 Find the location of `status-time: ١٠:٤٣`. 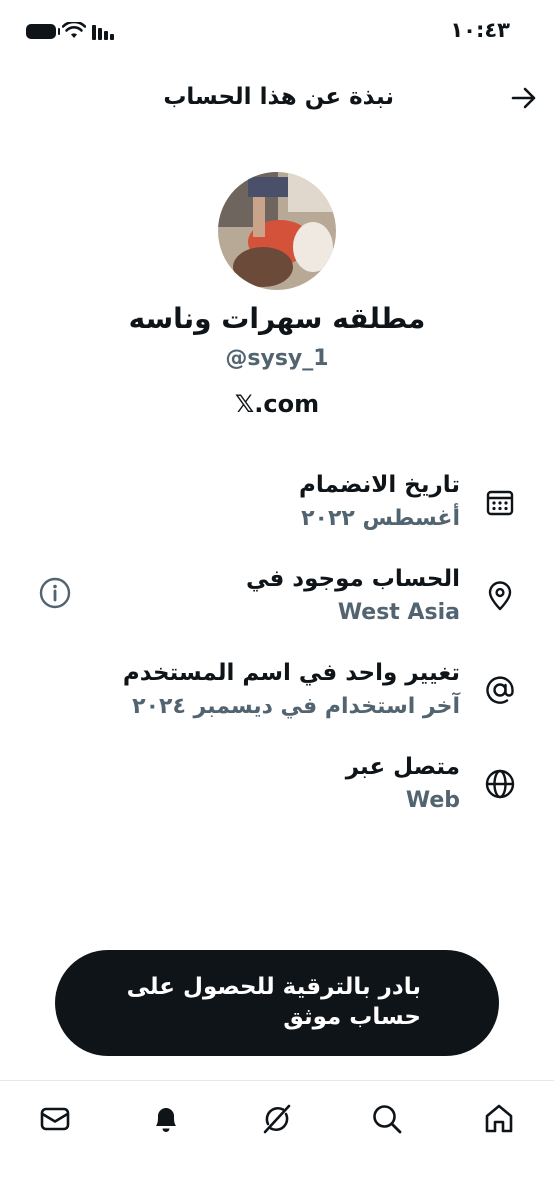

status-time: ١٠:٤٣ is located at coordinates (480, 30).